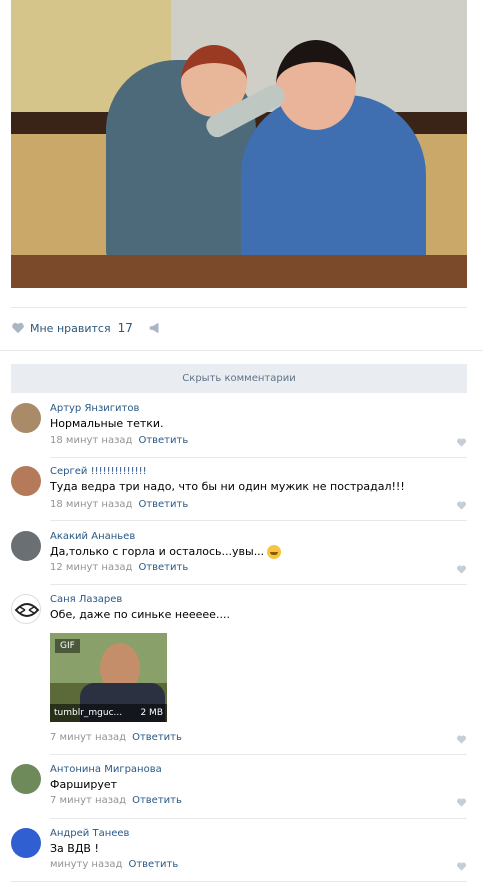 This screenshot has width=483, height=883. Describe the element at coordinates (155, 328) in the screenshot. I see `megaphone-icon` at that location.